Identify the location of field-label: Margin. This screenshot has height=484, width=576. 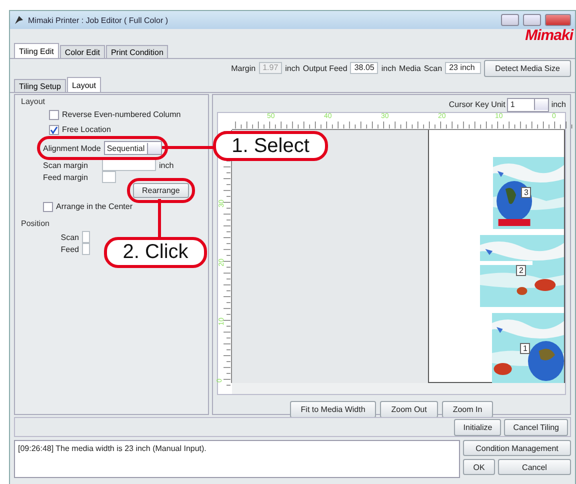
(243, 68).